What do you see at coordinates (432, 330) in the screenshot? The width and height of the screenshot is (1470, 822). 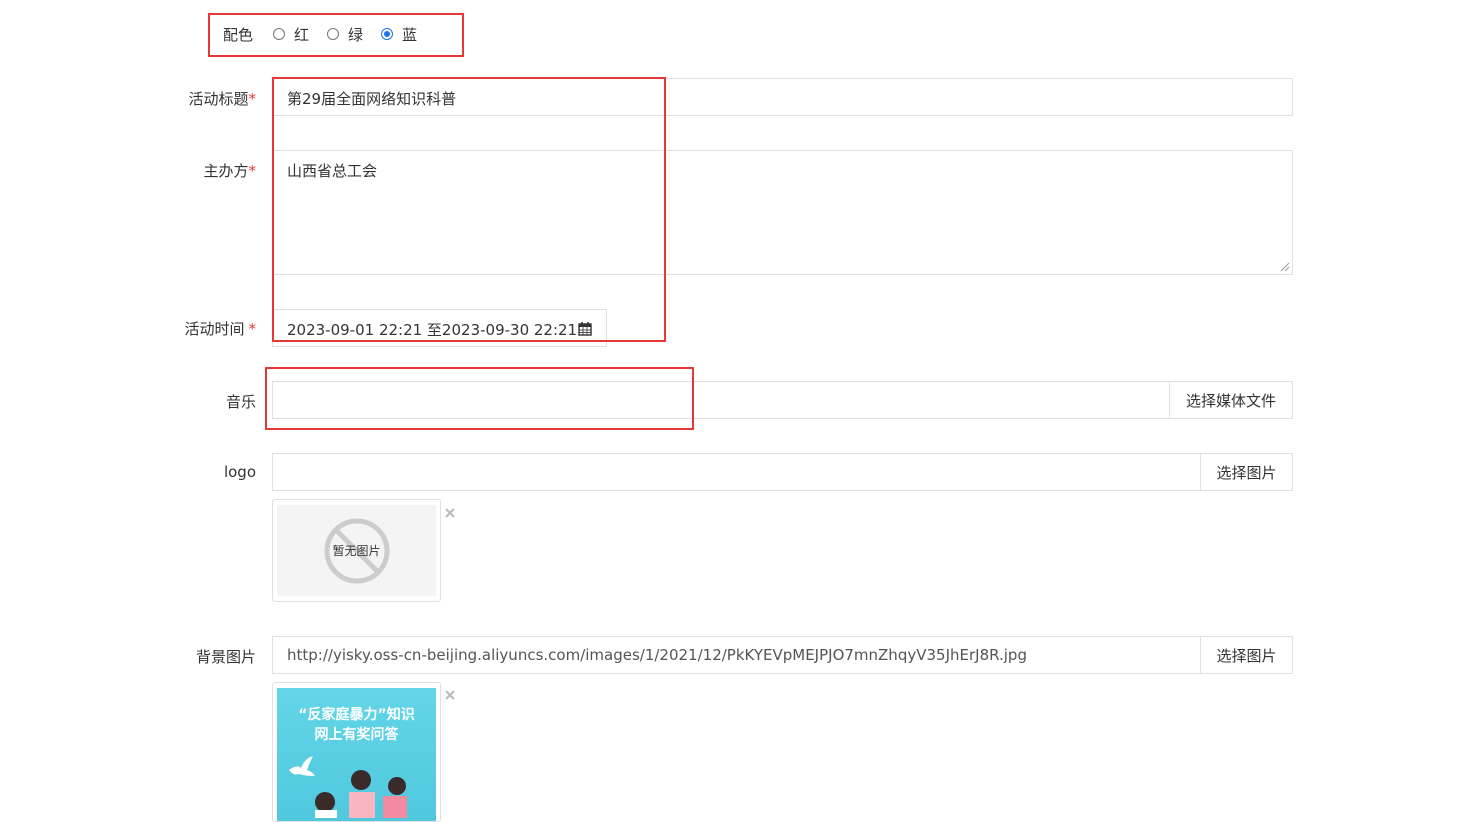 I see `date-range-value: 2023-09-01 22:21 至2023-09-30 22:21` at bounding box center [432, 330].